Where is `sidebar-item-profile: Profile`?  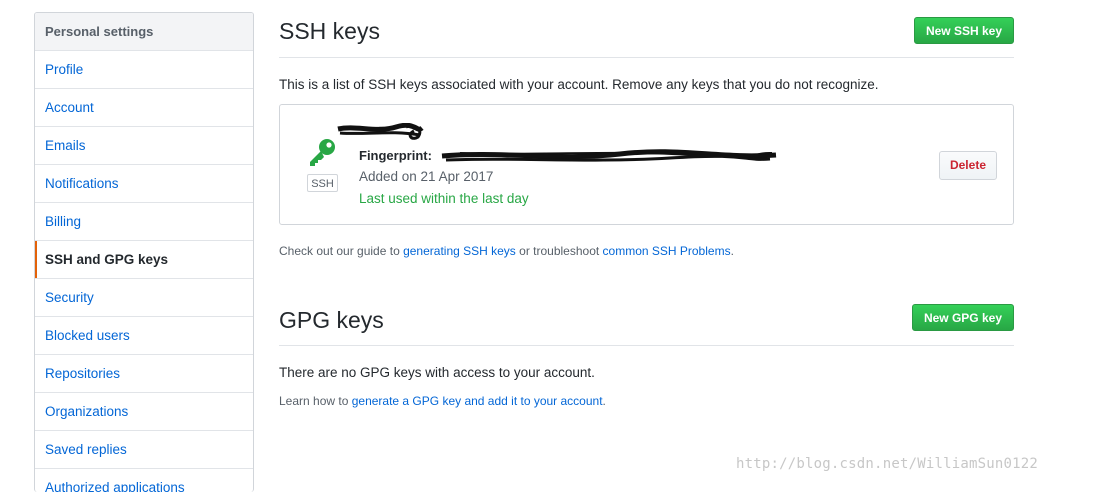
sidebar-item-profile: Profile is located at coordinates (144, 70).